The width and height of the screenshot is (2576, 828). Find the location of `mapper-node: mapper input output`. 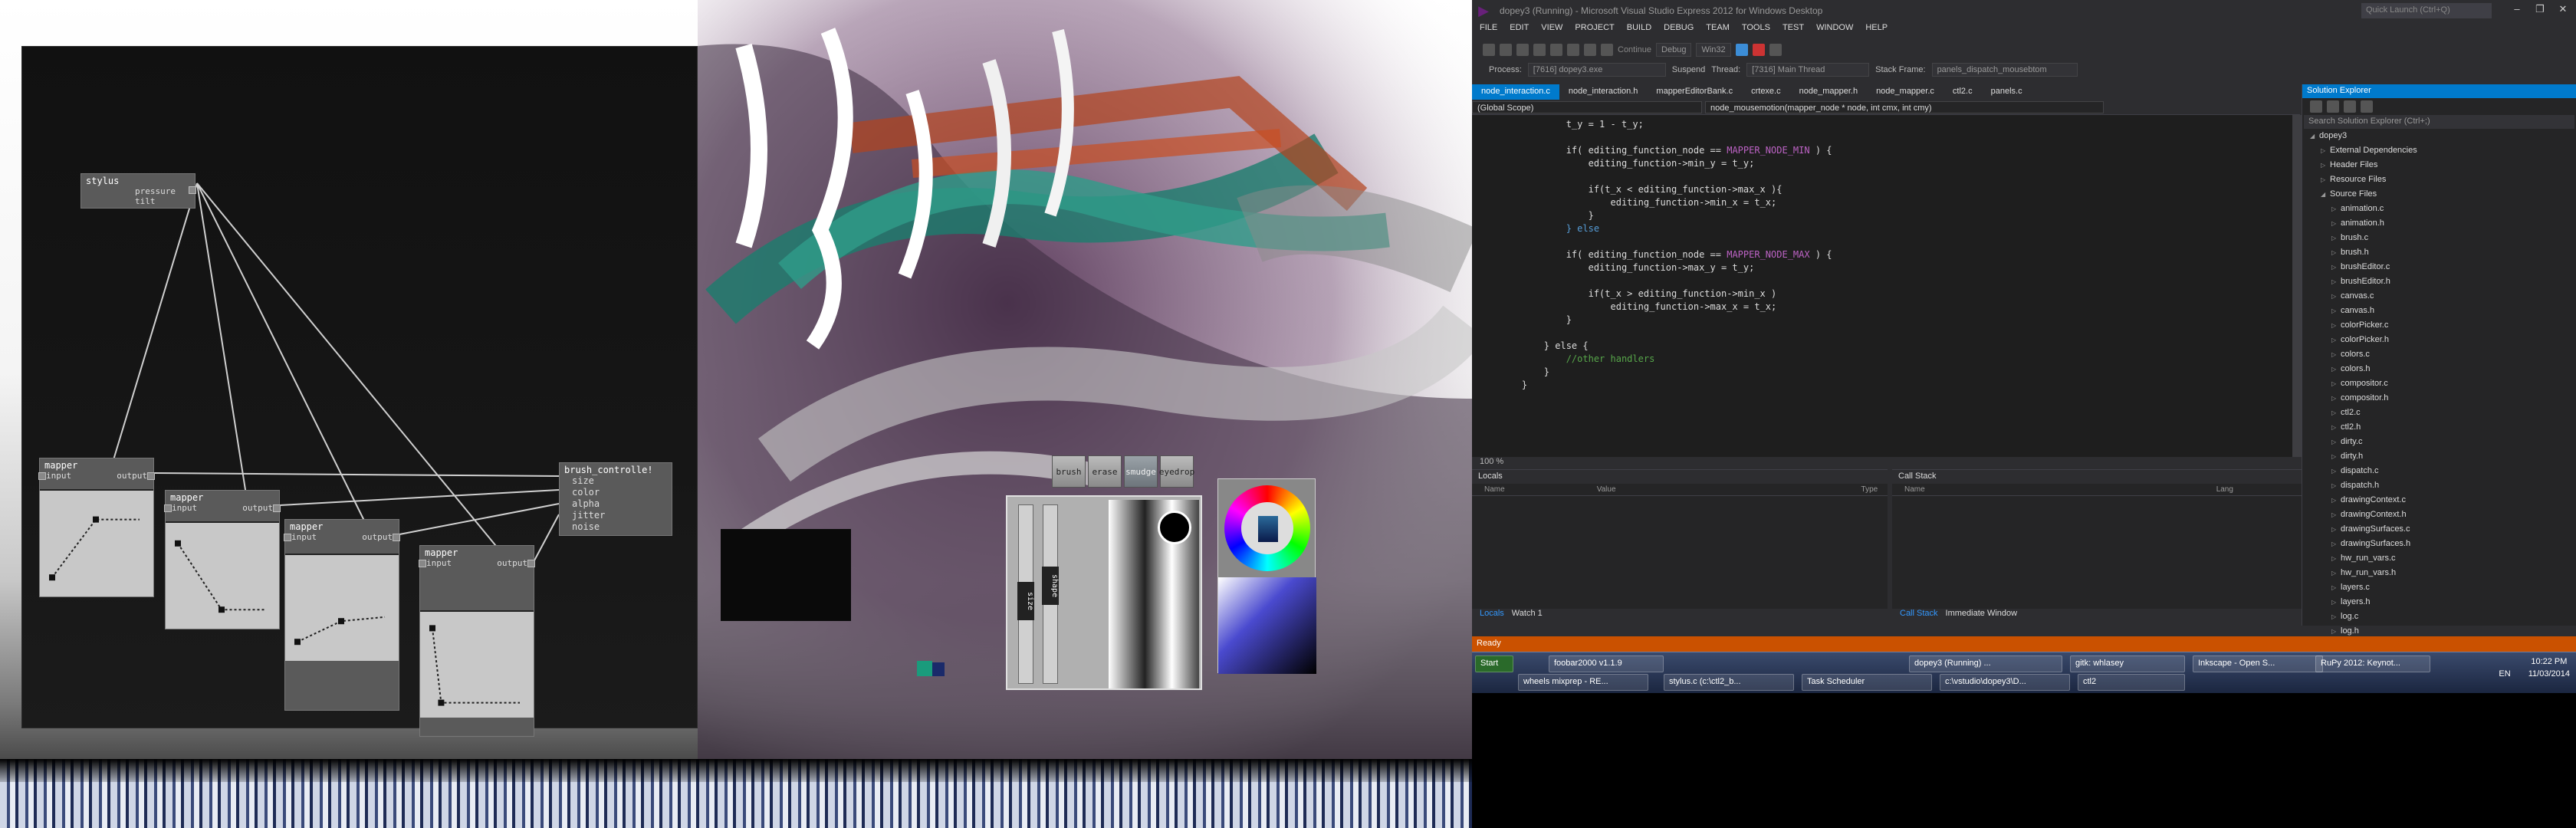

mapper-node: mapper input output is located at coordinates (477, 641).